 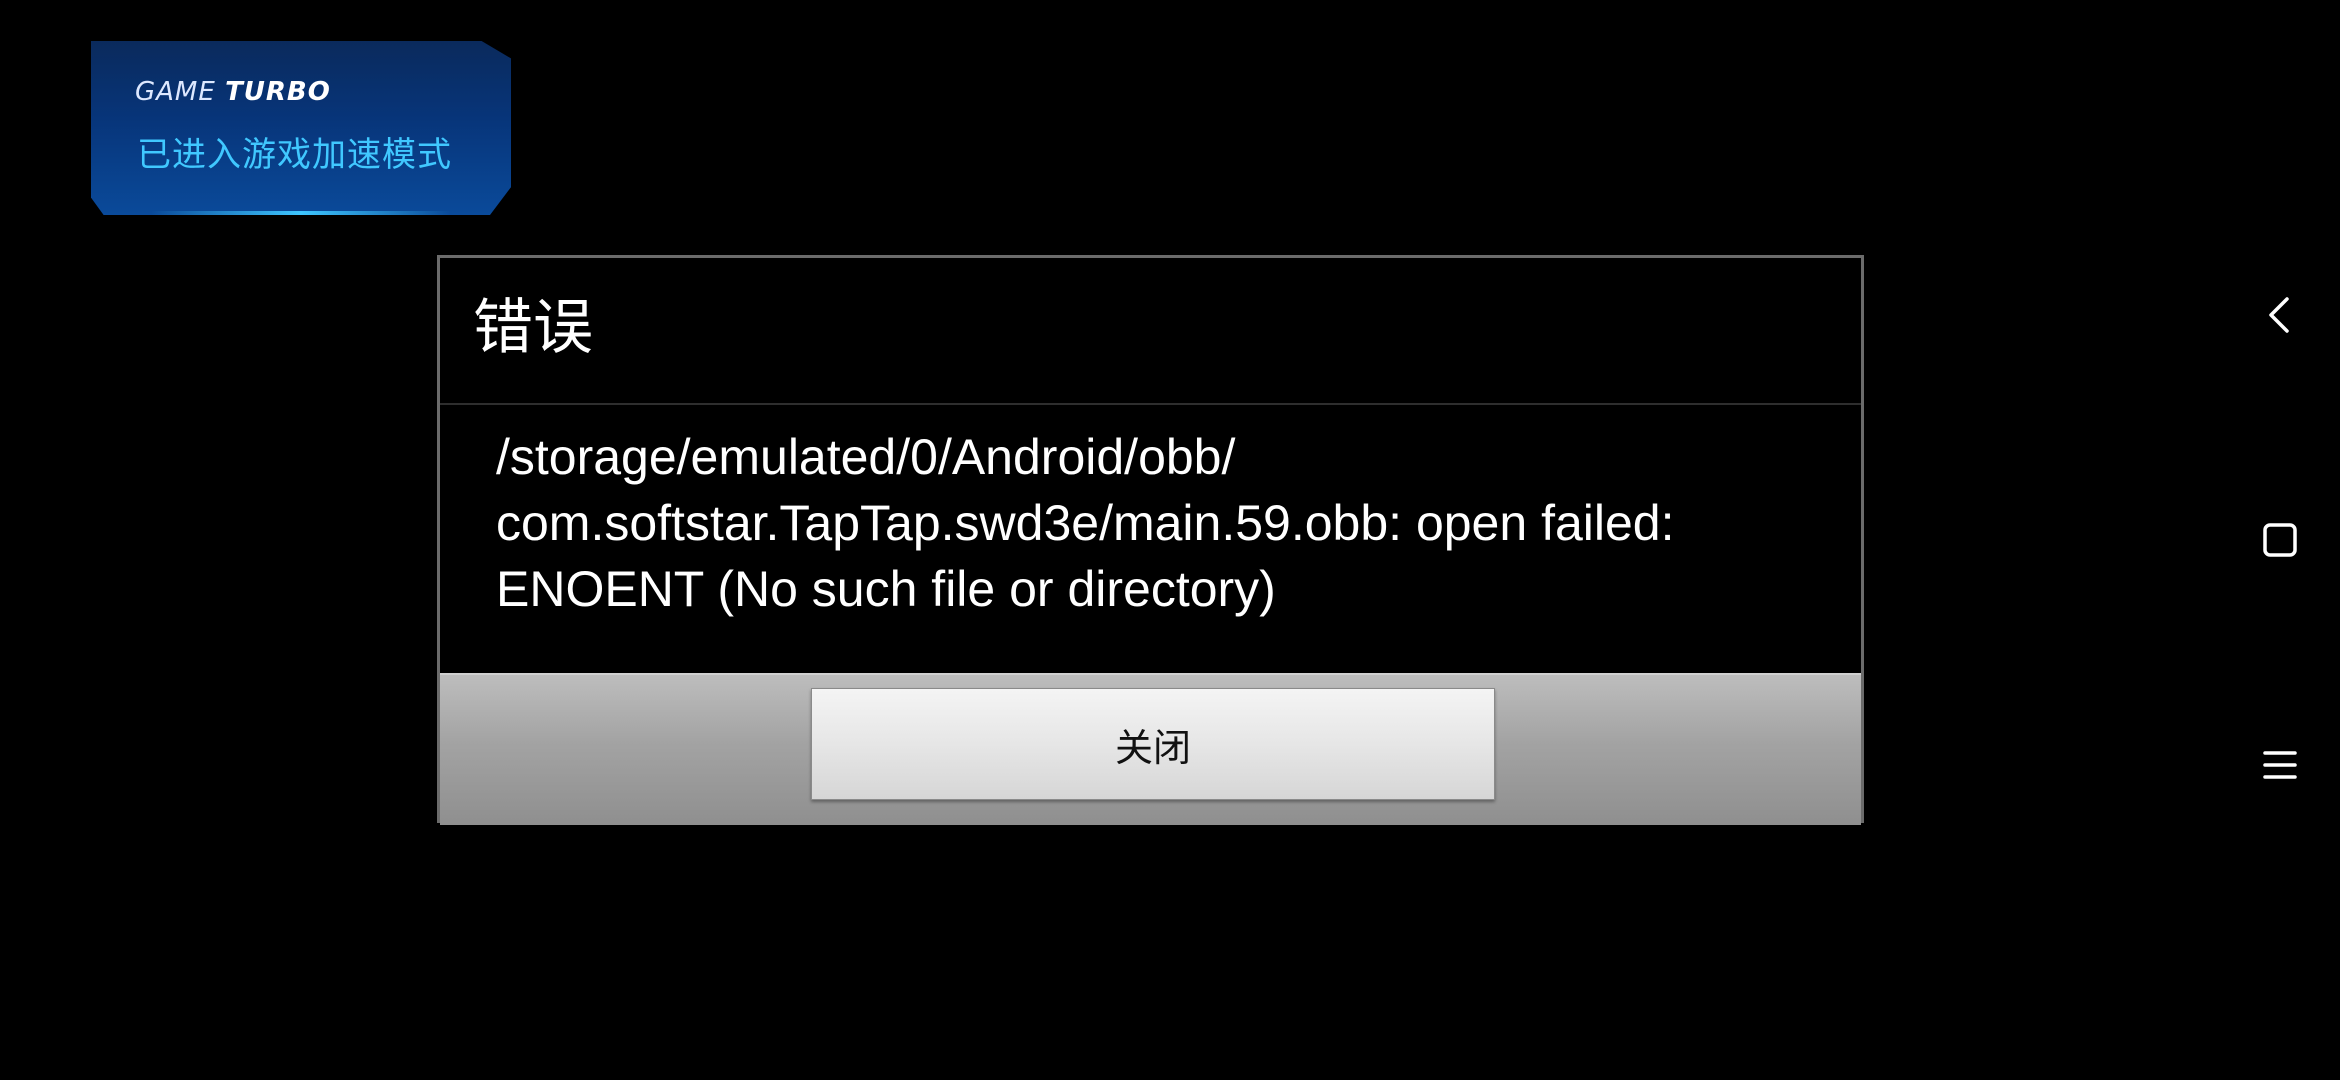 I want to click on title-divider, so click(x=1150, y=404).